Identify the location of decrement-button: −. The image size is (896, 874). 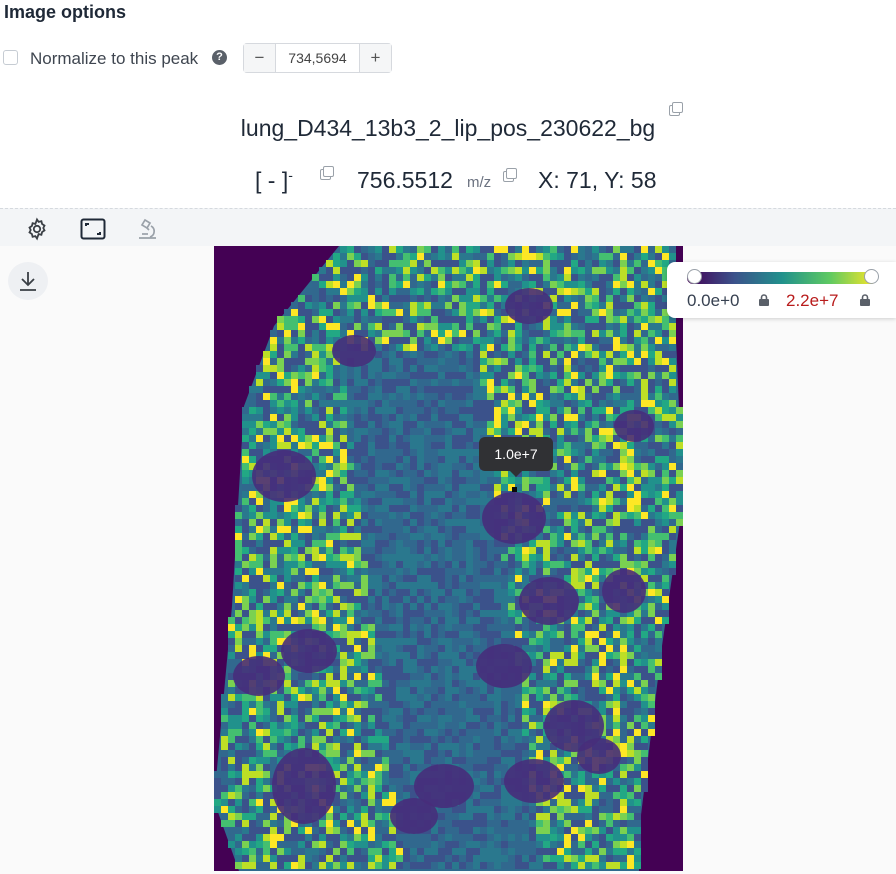
(260, 58).